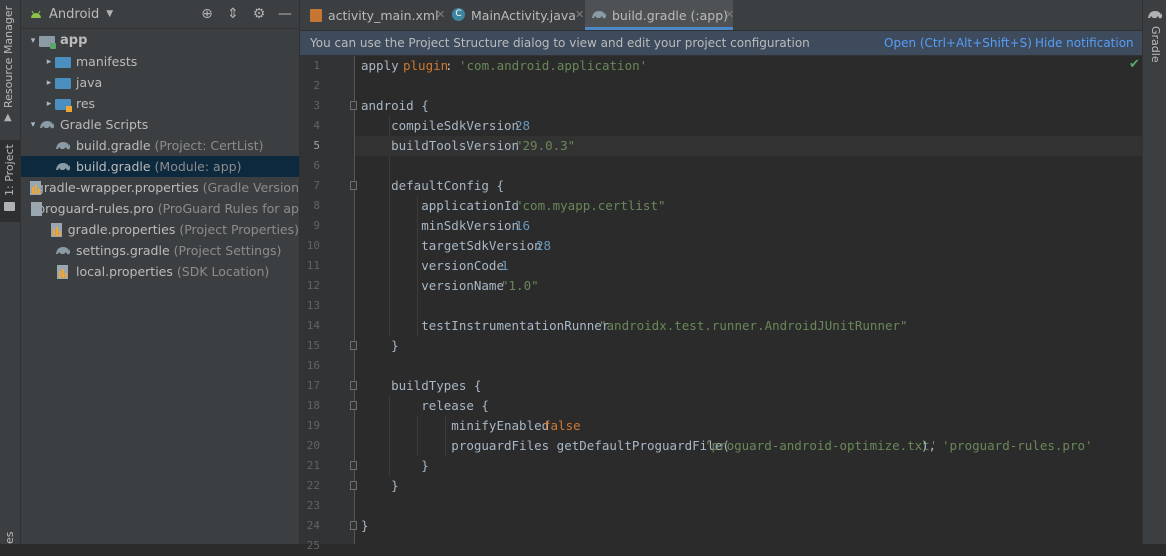 The image size is (1166, 556). Describe the element at coordinates (160, 229) in the screenshot. I see `tree-item: gradle.properties (Project Properties)` at that location.